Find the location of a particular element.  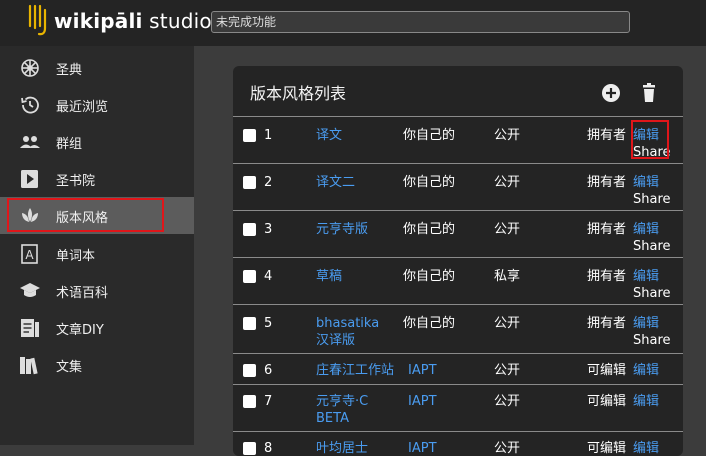

row-number: 1 is located at coordinates (268, 135).